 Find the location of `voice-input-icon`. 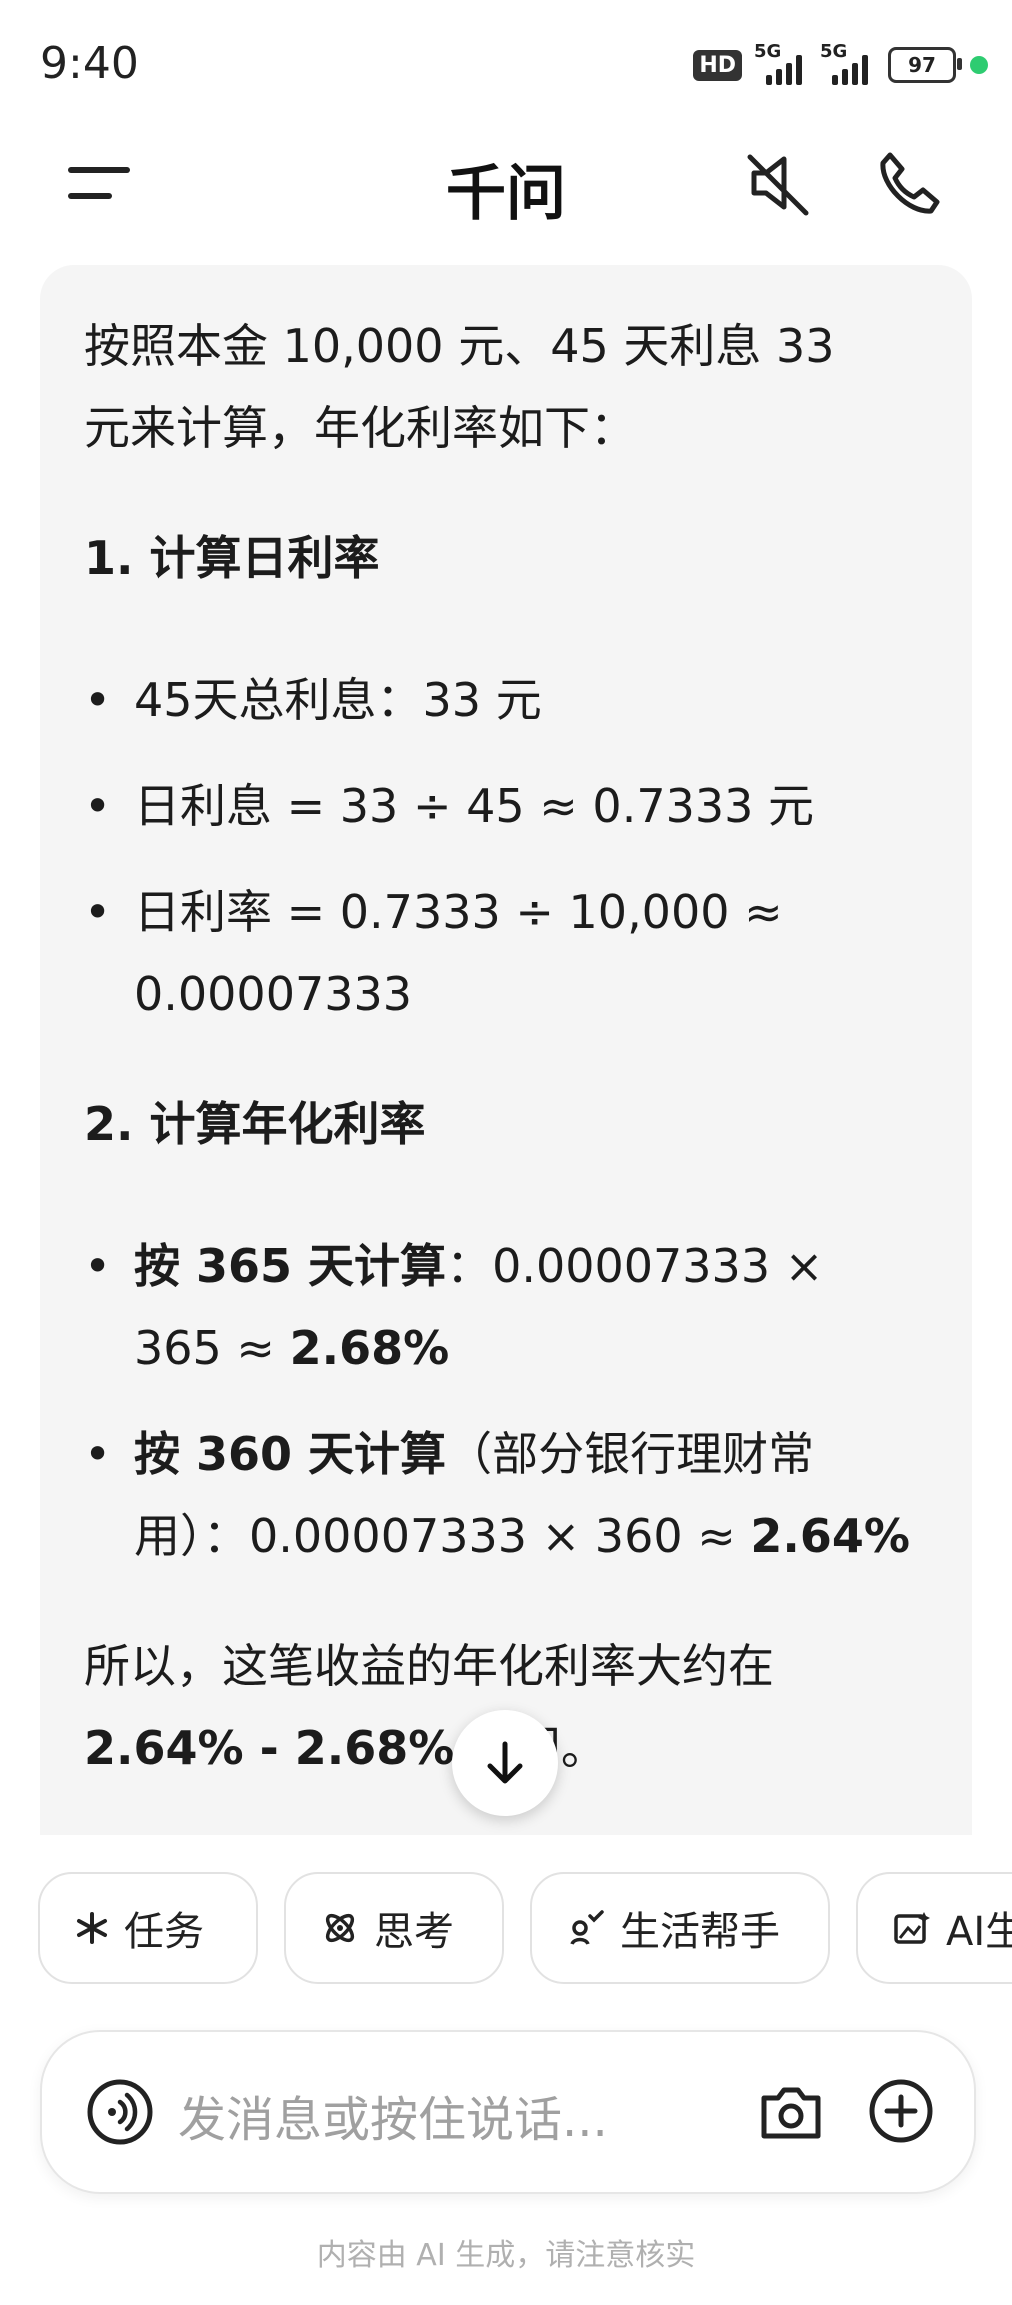

voice-input-icon is located at coordinates (120, 2112).